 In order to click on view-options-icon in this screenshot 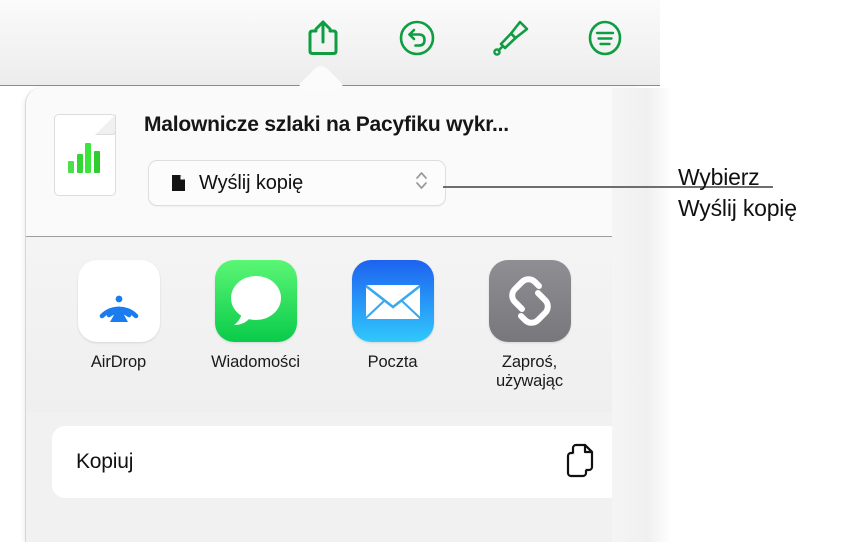, I will do `click(605, 38)`.